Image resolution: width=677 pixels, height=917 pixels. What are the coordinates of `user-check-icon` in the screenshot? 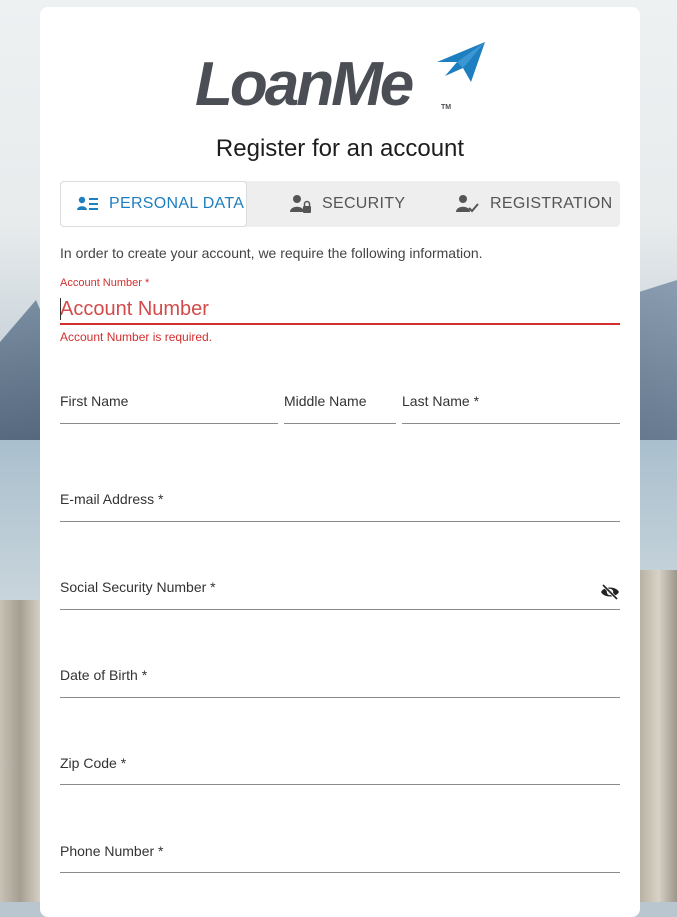 It's located at (467, 204).